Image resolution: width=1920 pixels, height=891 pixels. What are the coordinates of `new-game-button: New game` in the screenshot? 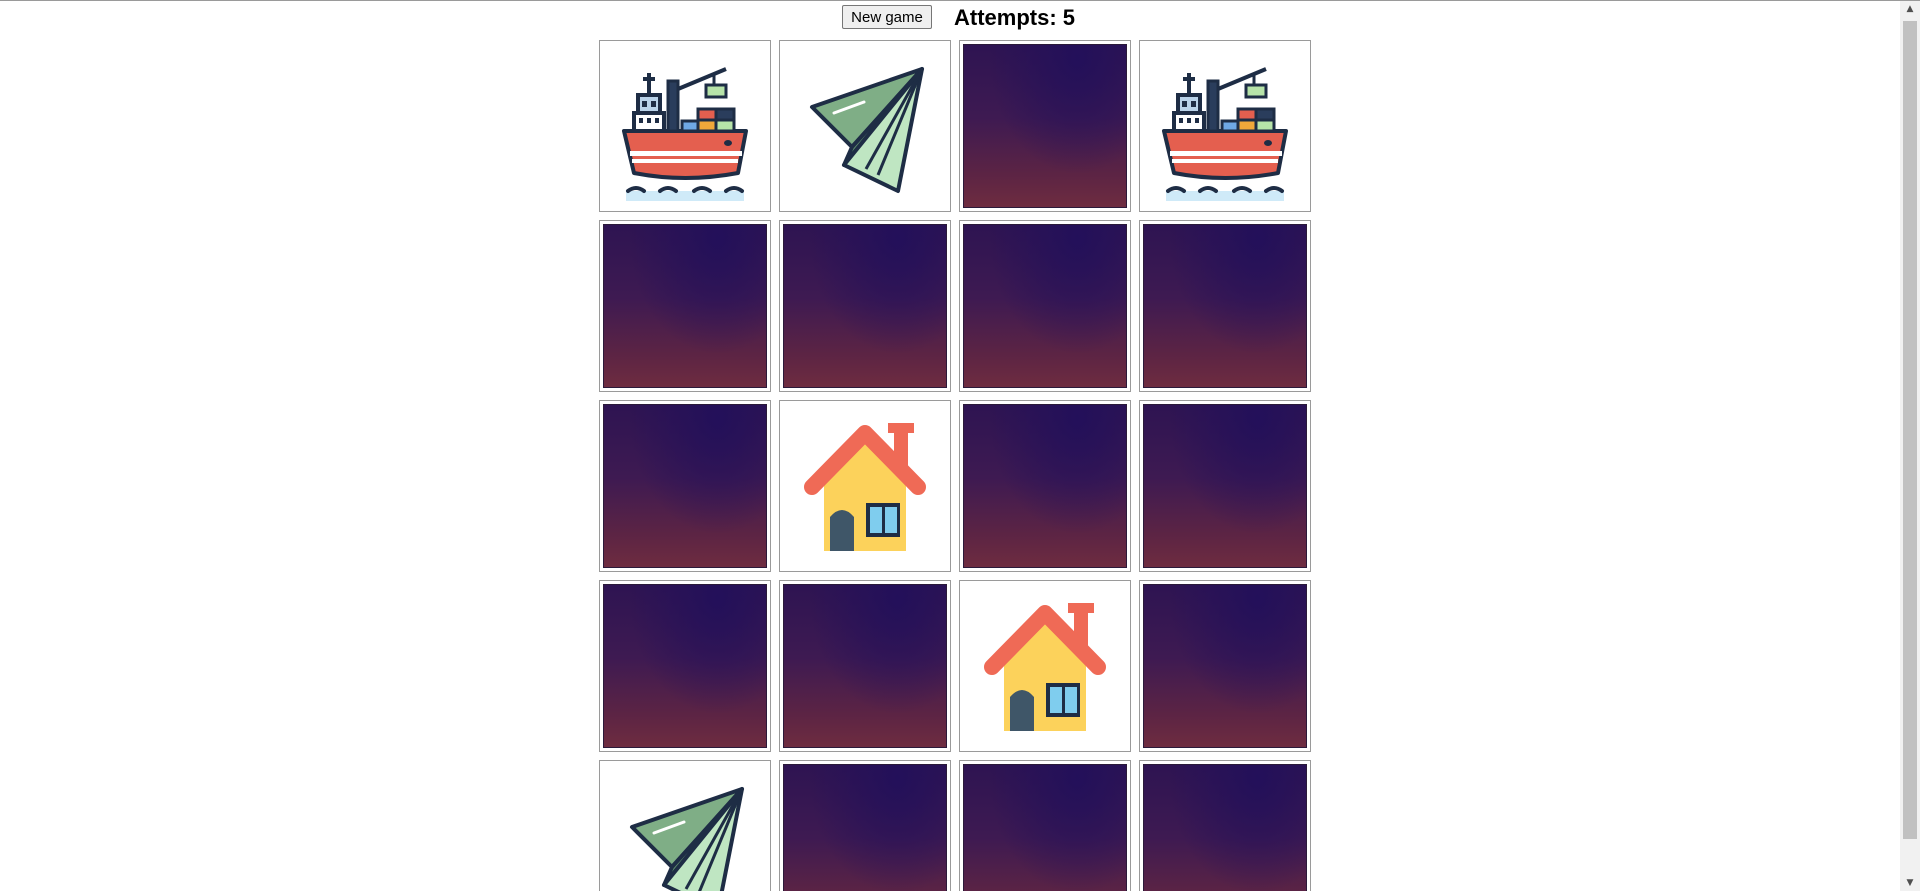 It's located at (887, 17).